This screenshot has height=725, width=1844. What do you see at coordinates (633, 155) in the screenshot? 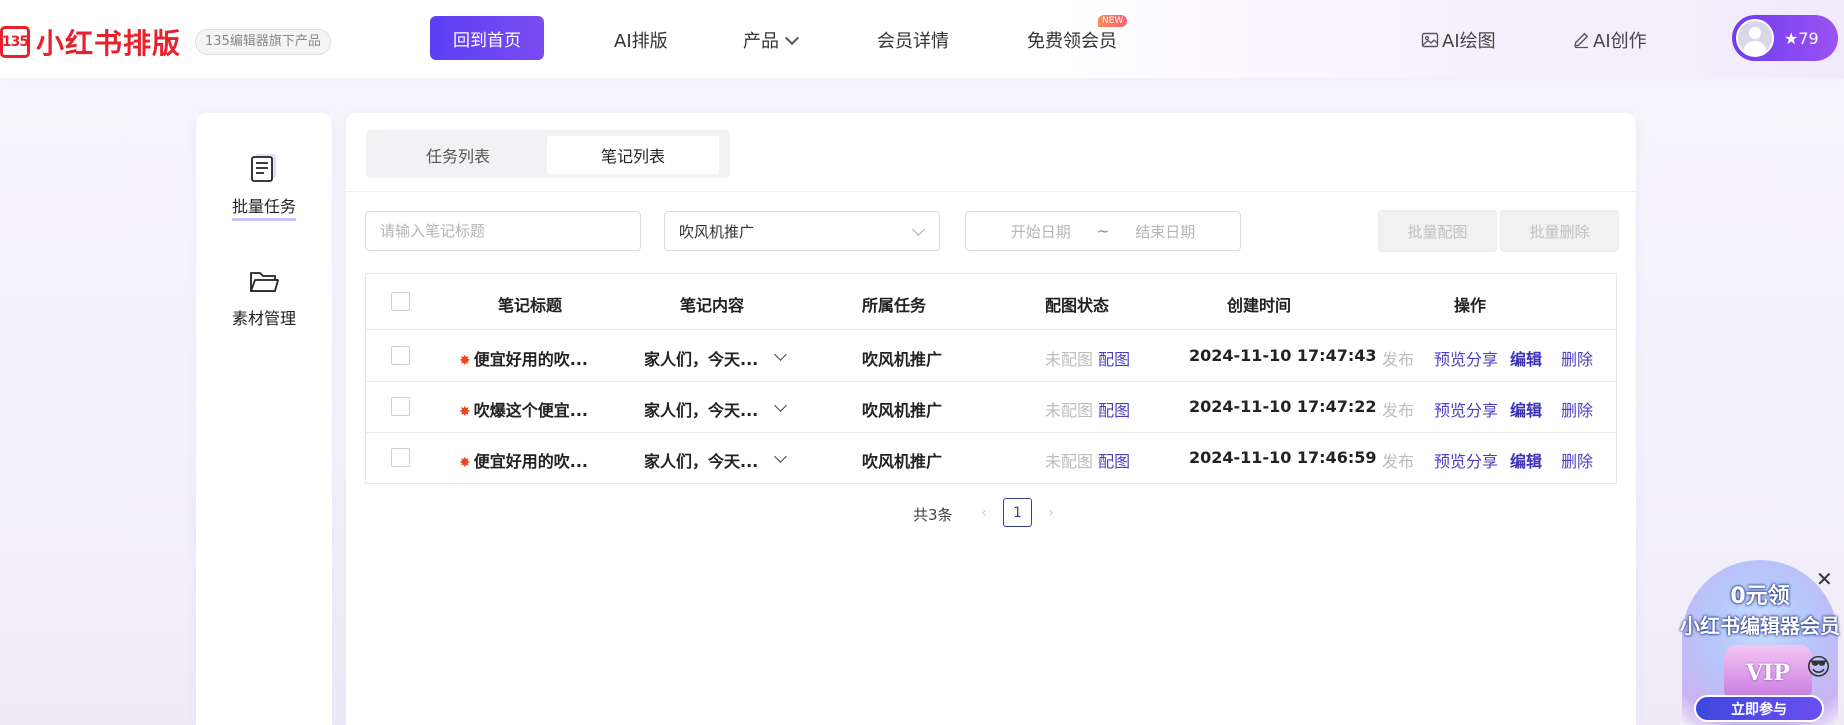
I see `tab-note-list: 笔记列表` at bounding box center [633, 155].